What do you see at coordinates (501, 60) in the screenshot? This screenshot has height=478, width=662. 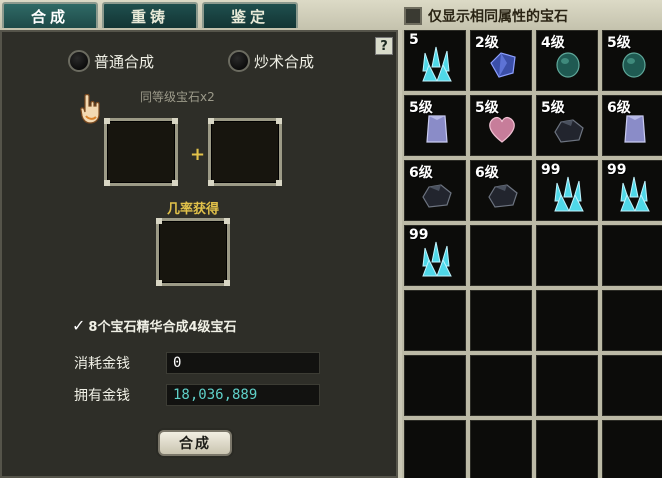 I see `inventory-slot: 2级` at bounding box center [501, 60].